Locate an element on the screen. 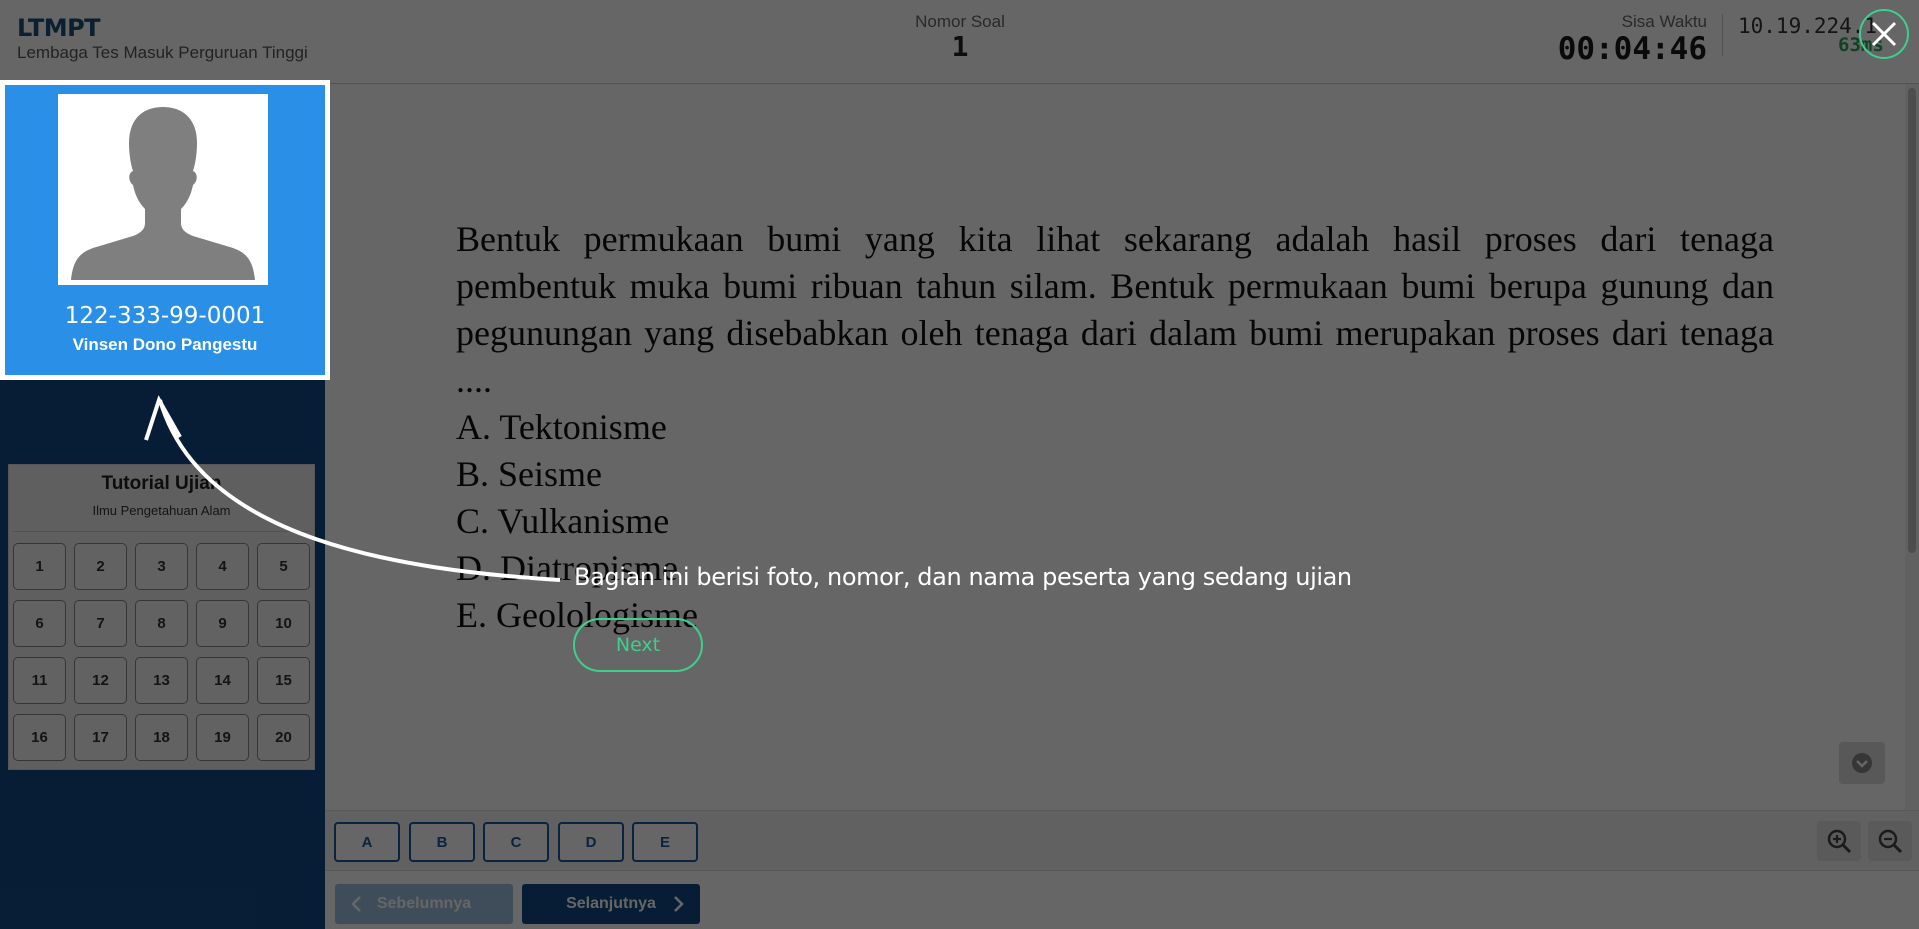 The width and height of the screenshot is (1919, 929). profile-card: 122-333-99-0001 Vinsen Dono Pangestu is located at coordinates (165, 230).